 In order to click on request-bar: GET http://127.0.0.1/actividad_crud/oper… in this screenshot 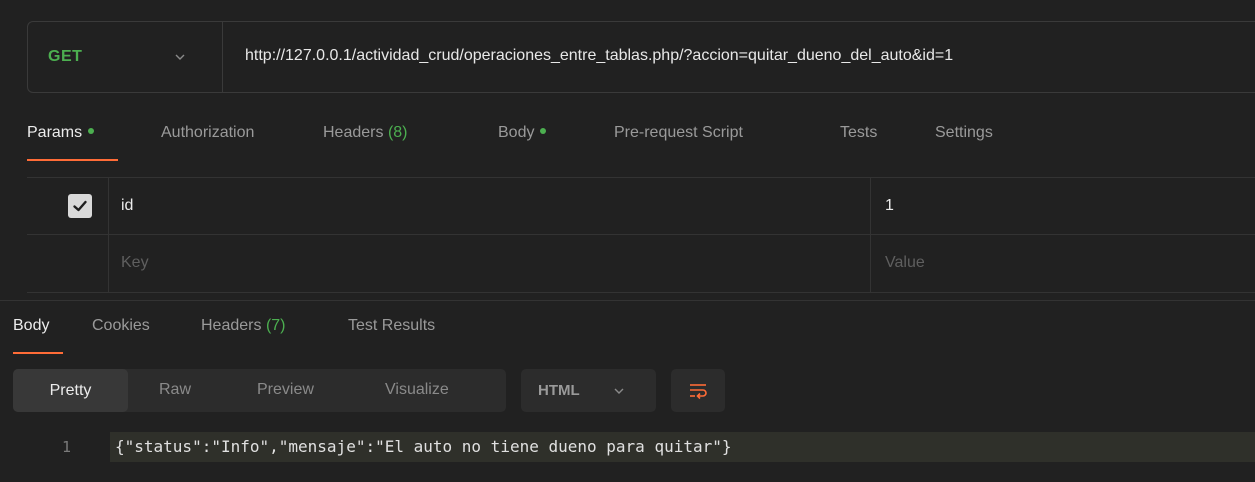, I will do `click(641, 57)`.